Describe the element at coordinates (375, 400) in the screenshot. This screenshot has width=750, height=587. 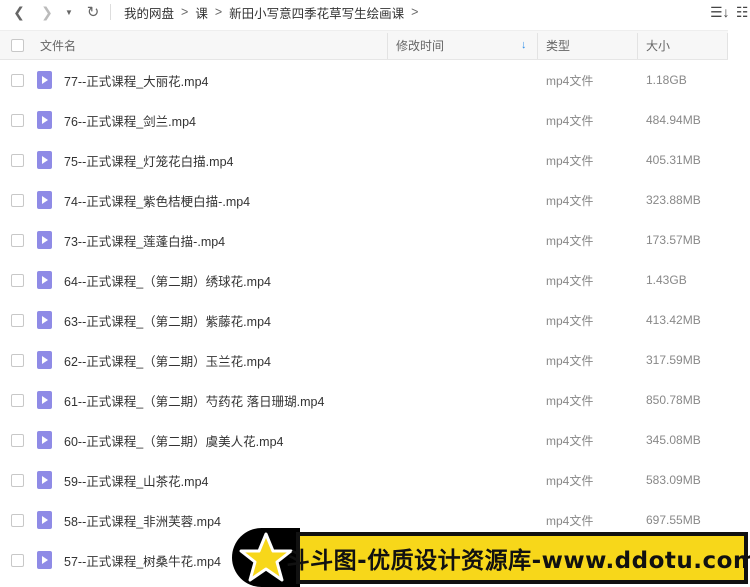
I see `table-row: 61--正式课程_（第二期）芍药花 落日珊瑚.mp4 mp4文件 850.78MB` at that location.